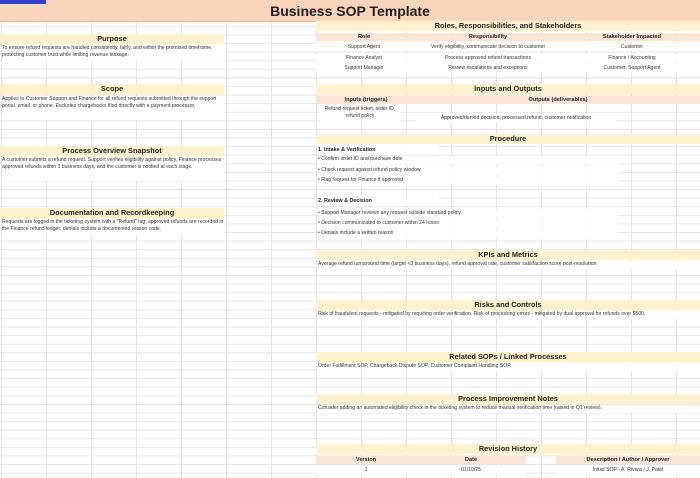  Describe the element at coordinates (366, 100) in the screenshot. I see `io-inputs-label: Inputs (triggers)` at that location.